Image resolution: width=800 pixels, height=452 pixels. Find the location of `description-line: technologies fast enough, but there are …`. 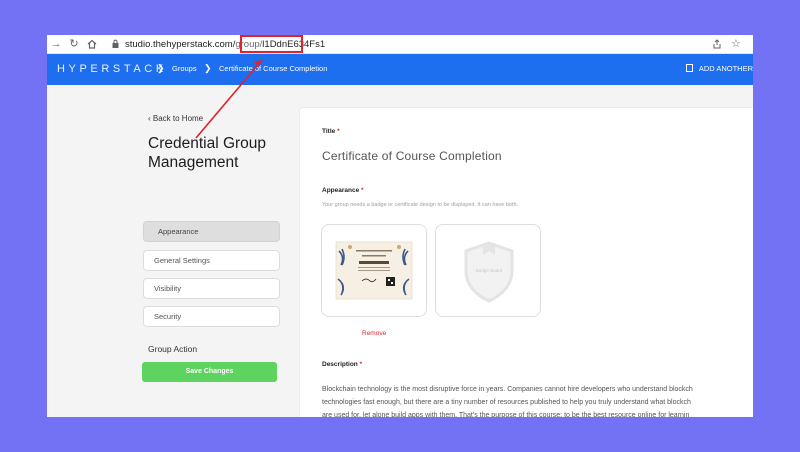

description-line: technologies fast enough, but there are … is located at coordinates (506, 402).